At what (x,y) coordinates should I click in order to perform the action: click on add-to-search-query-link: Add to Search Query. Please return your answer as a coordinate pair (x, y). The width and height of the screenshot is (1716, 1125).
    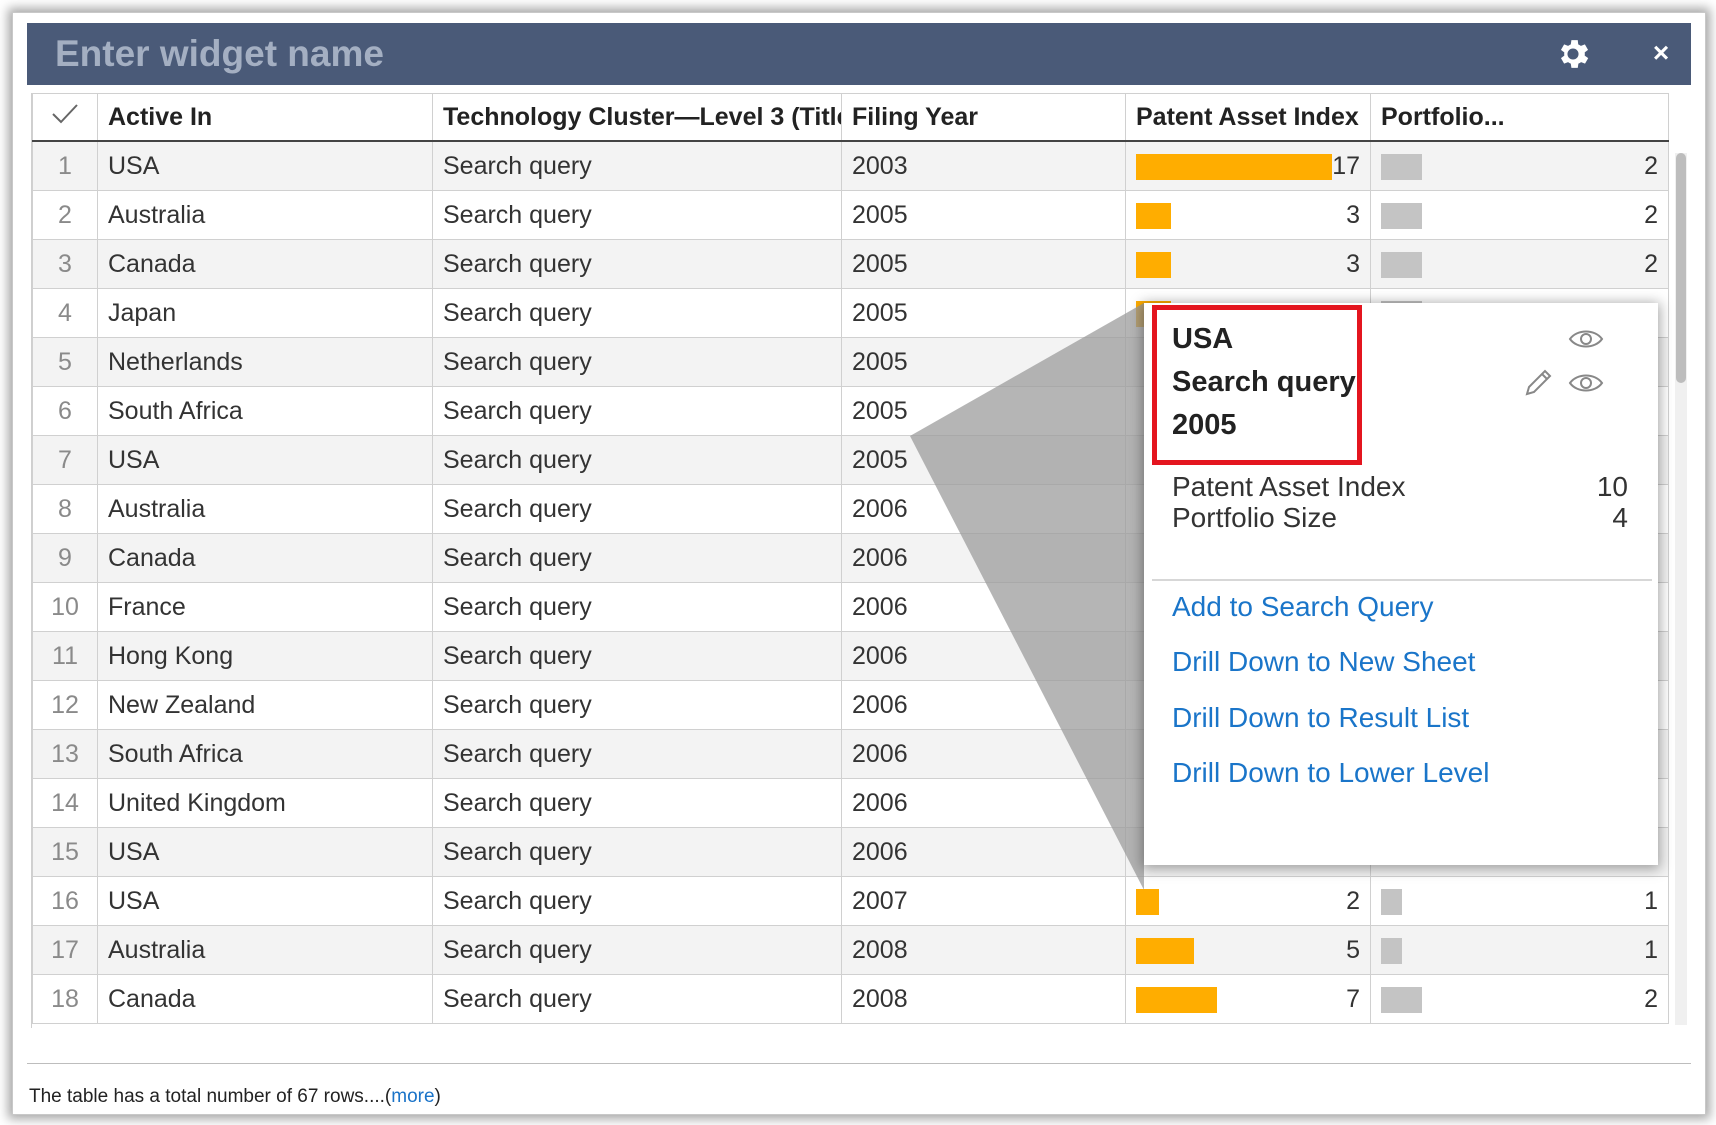
    Looking at the image, I should click on (1302, 607).